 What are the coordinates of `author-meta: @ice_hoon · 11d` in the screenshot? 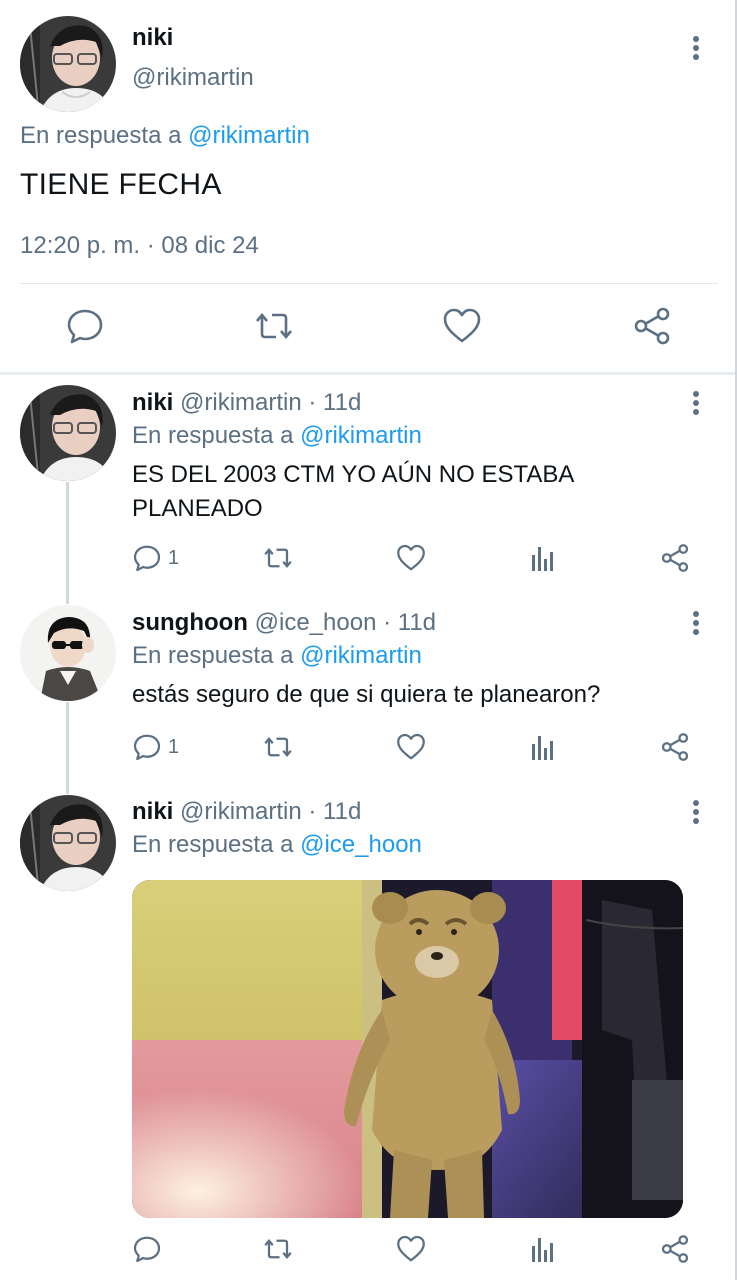 It's located at (345, 622).